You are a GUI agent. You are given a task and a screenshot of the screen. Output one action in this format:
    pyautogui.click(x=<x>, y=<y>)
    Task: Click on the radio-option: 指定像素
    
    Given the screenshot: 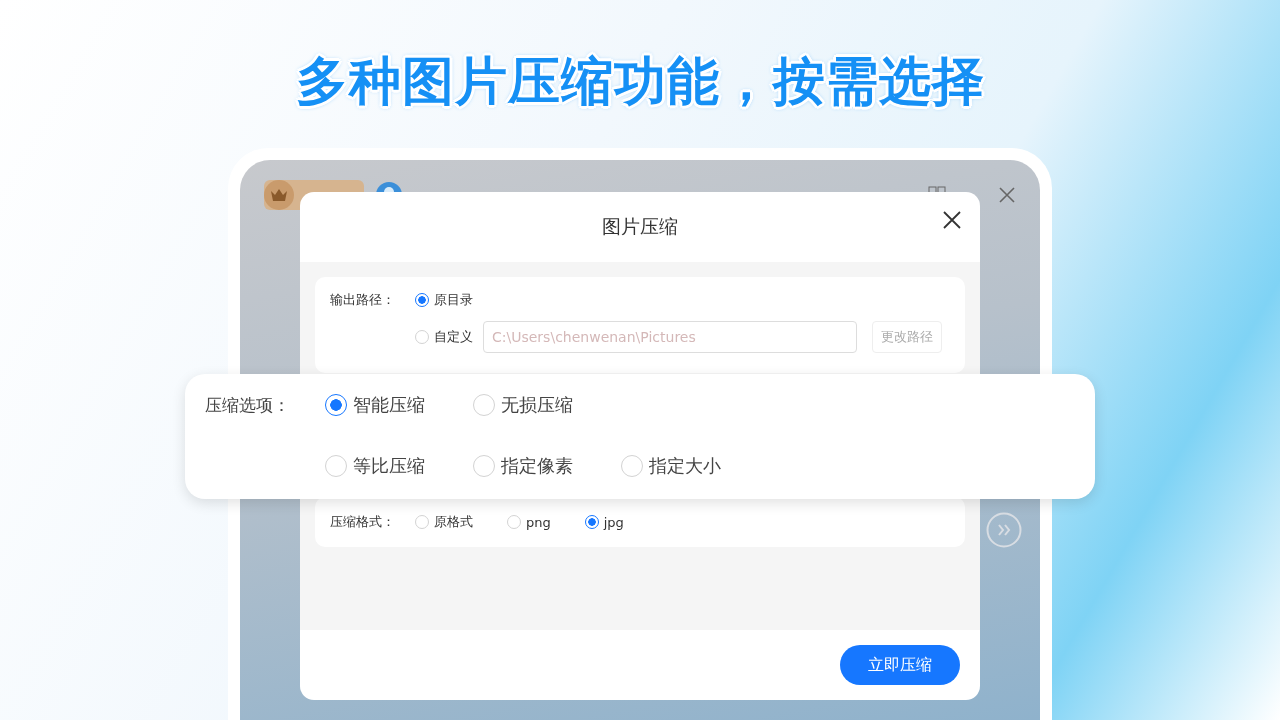 What is the action you would take?
    pyautogui.click(x=547, y=466)
    